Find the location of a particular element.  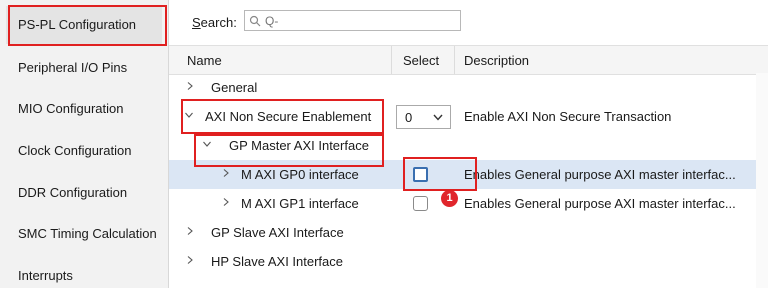

axi-non-secure-select: 0 is located at coordinates (423, 117).